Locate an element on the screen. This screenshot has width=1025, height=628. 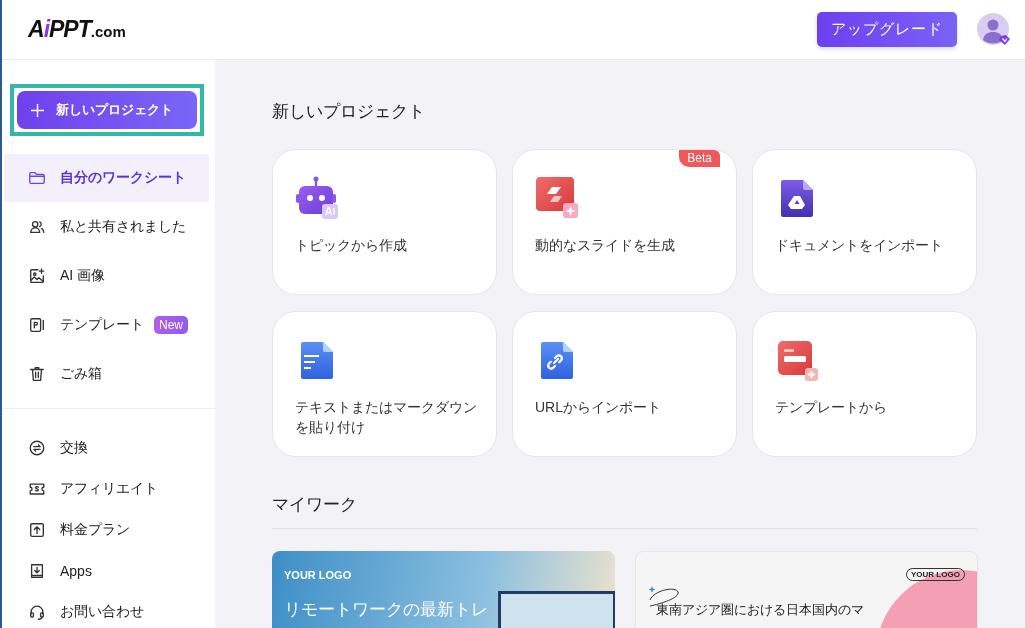
sidebar-item: テンプレート New is located at coordinates (106, 325).